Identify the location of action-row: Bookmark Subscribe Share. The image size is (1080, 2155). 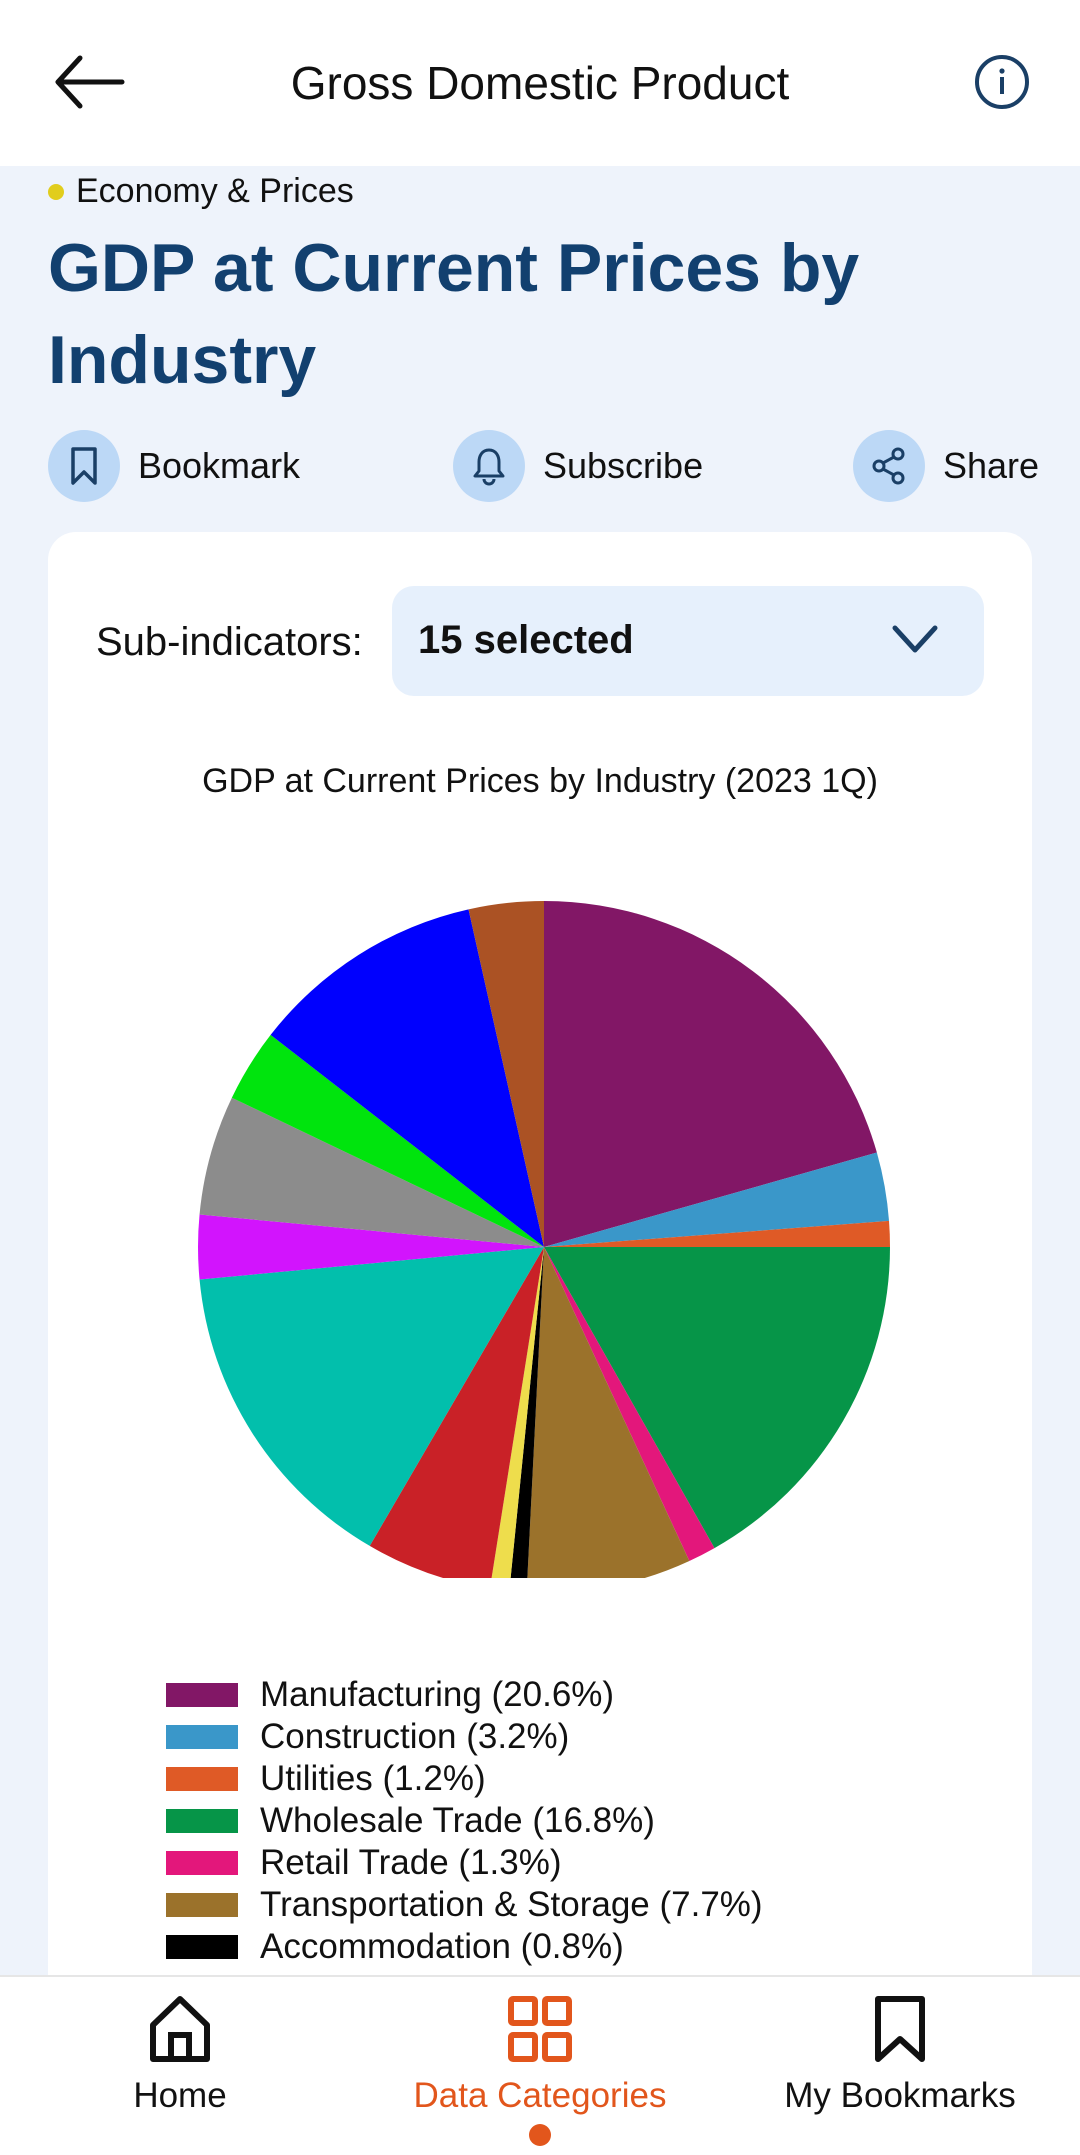
(543, 466).